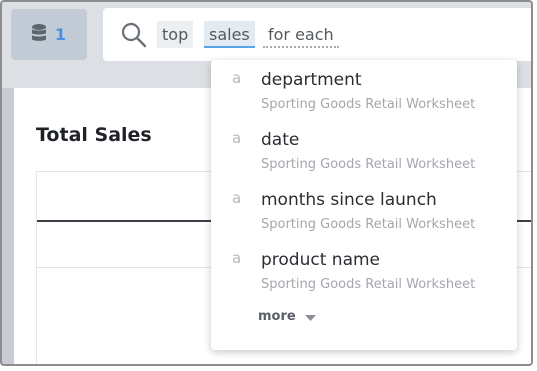 The image size is (537, 371). I want to click on suggestion-name: department, so click(311, 80).